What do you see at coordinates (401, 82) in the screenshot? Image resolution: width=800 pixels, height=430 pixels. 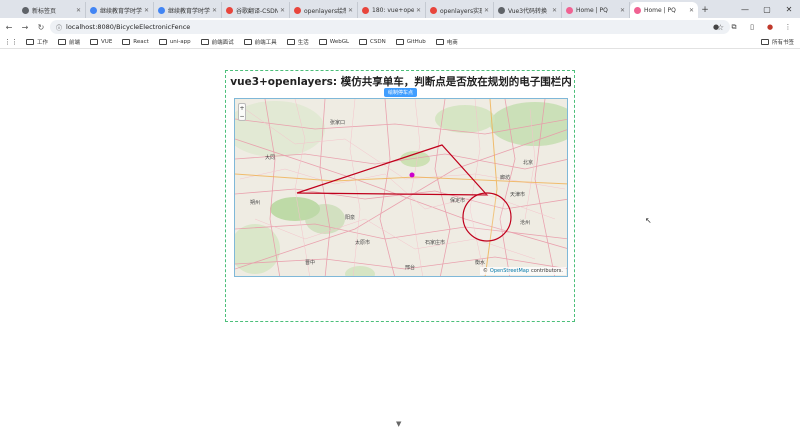 I see `page-title: vue3+openlayers: 模仿共享单车，判断点是否放在规划的电子围栏内` at bounding box center [401, 82].